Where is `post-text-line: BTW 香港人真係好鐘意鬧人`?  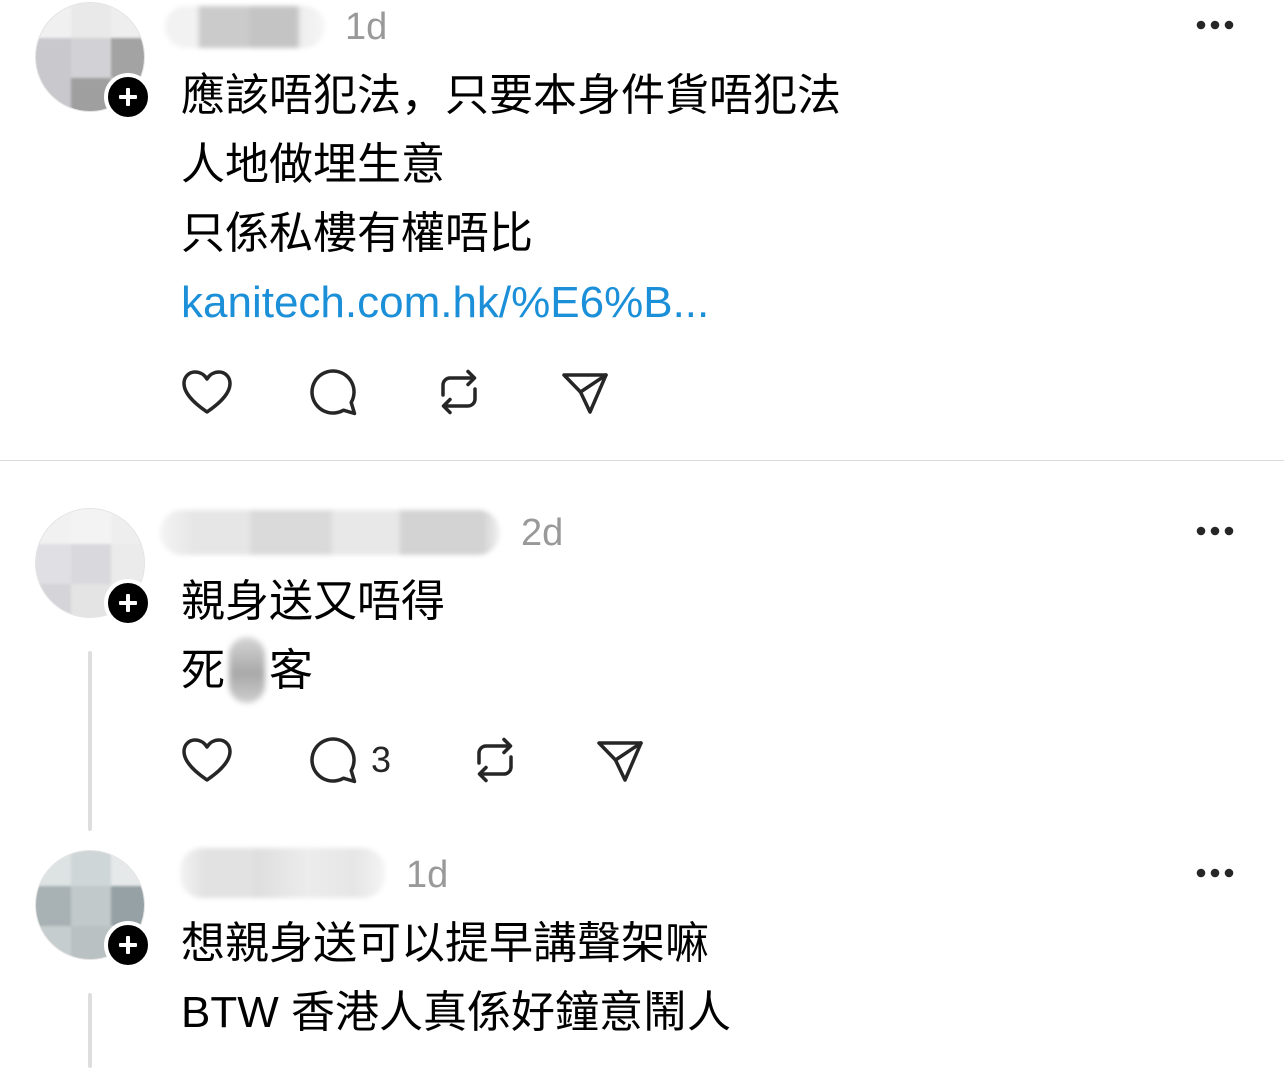 post-text-line: BTW 香港人真係好鐘意鬧人 is located at coordinates (456, 1012).